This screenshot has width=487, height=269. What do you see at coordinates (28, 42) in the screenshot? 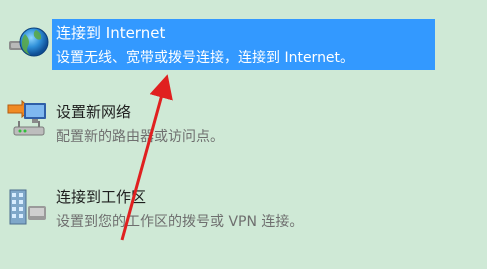
I see `globe-network-icon` at bounding box center [28, 42].